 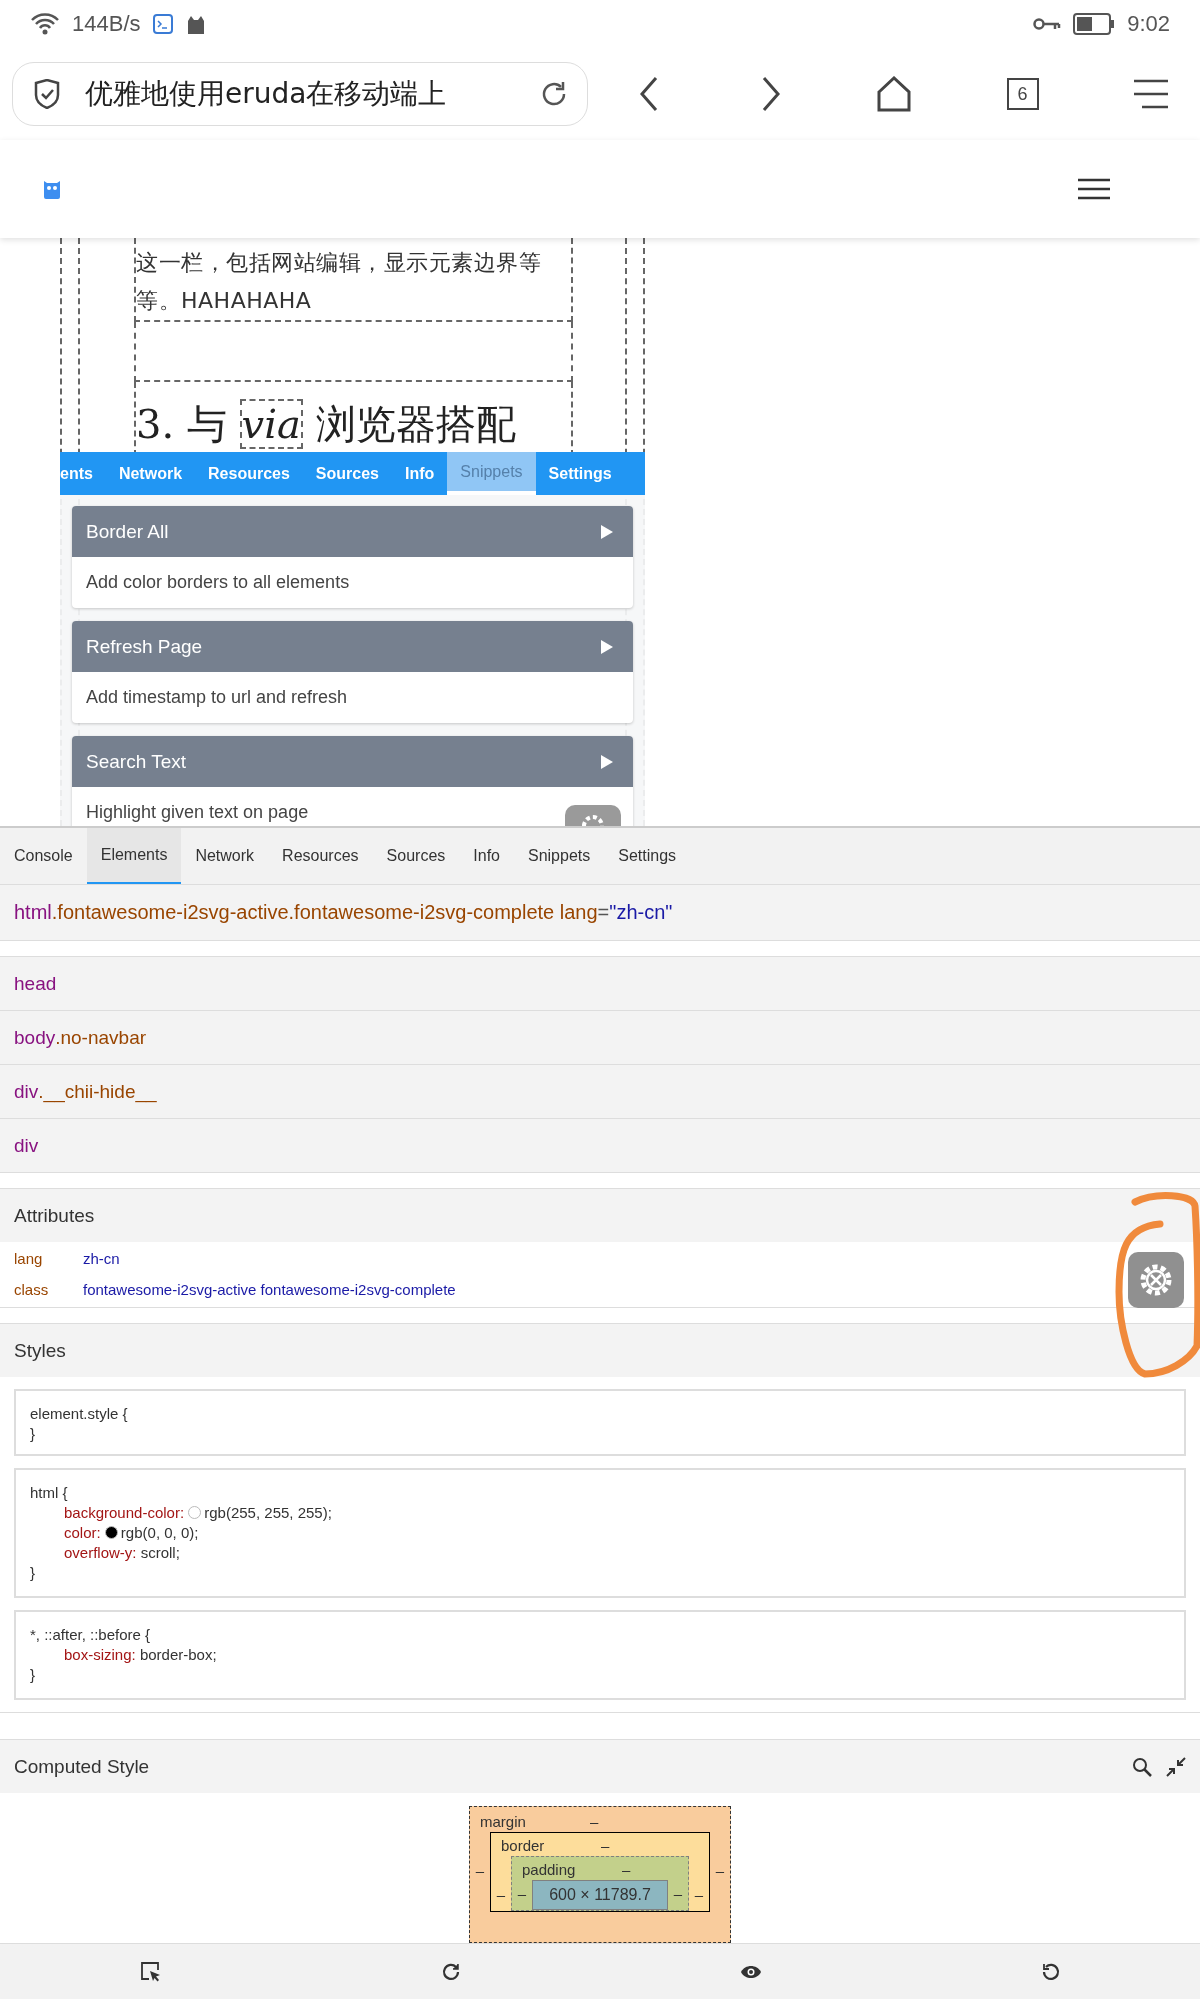 What do you see at coordinates (559, 856) in the screenshot?
I see `devtools-tab: Snippets` at bounding box center [559, 856].